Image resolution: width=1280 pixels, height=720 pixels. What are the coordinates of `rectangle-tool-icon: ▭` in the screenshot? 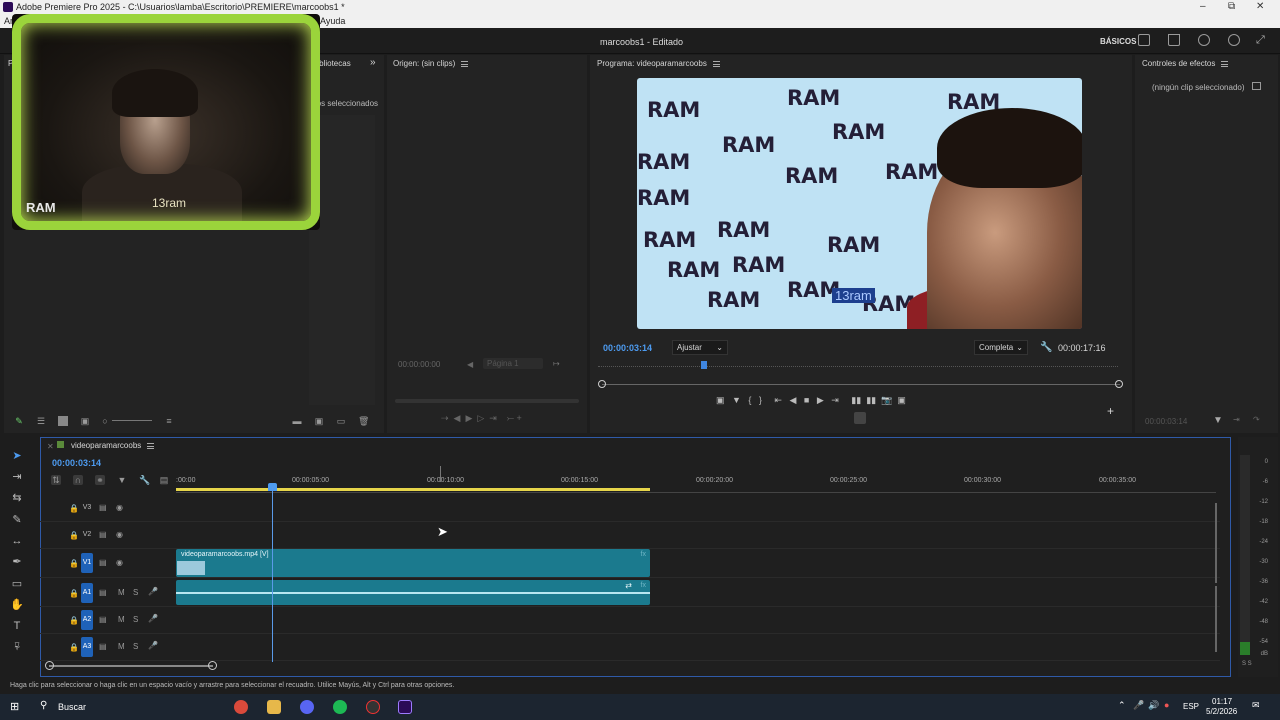 It's located at (17, 584).